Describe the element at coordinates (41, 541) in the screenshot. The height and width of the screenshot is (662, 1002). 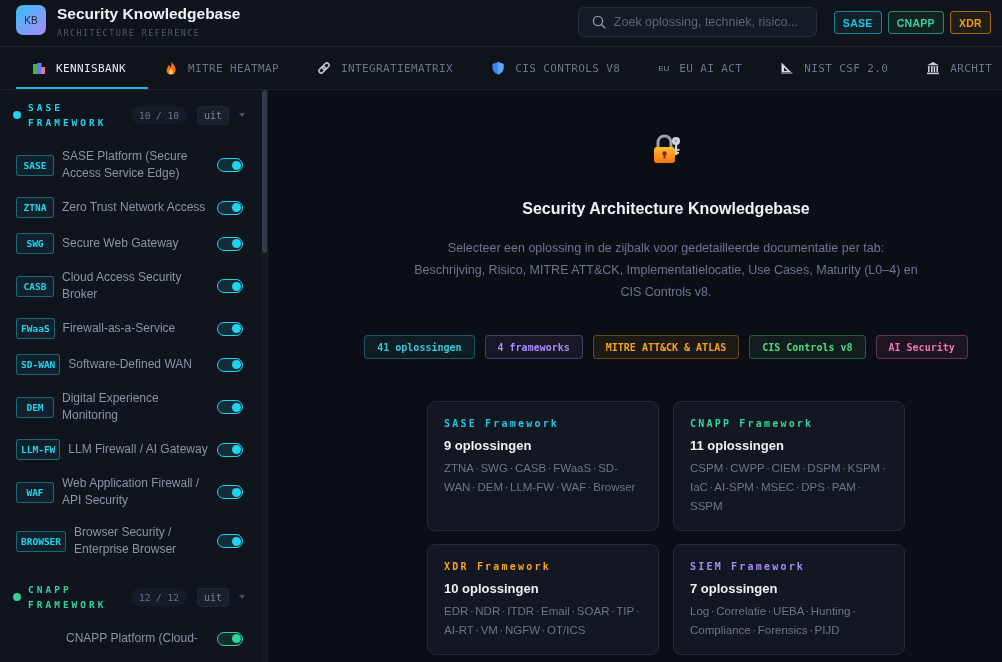
I see `tag-badge: BROWSER` at that location.